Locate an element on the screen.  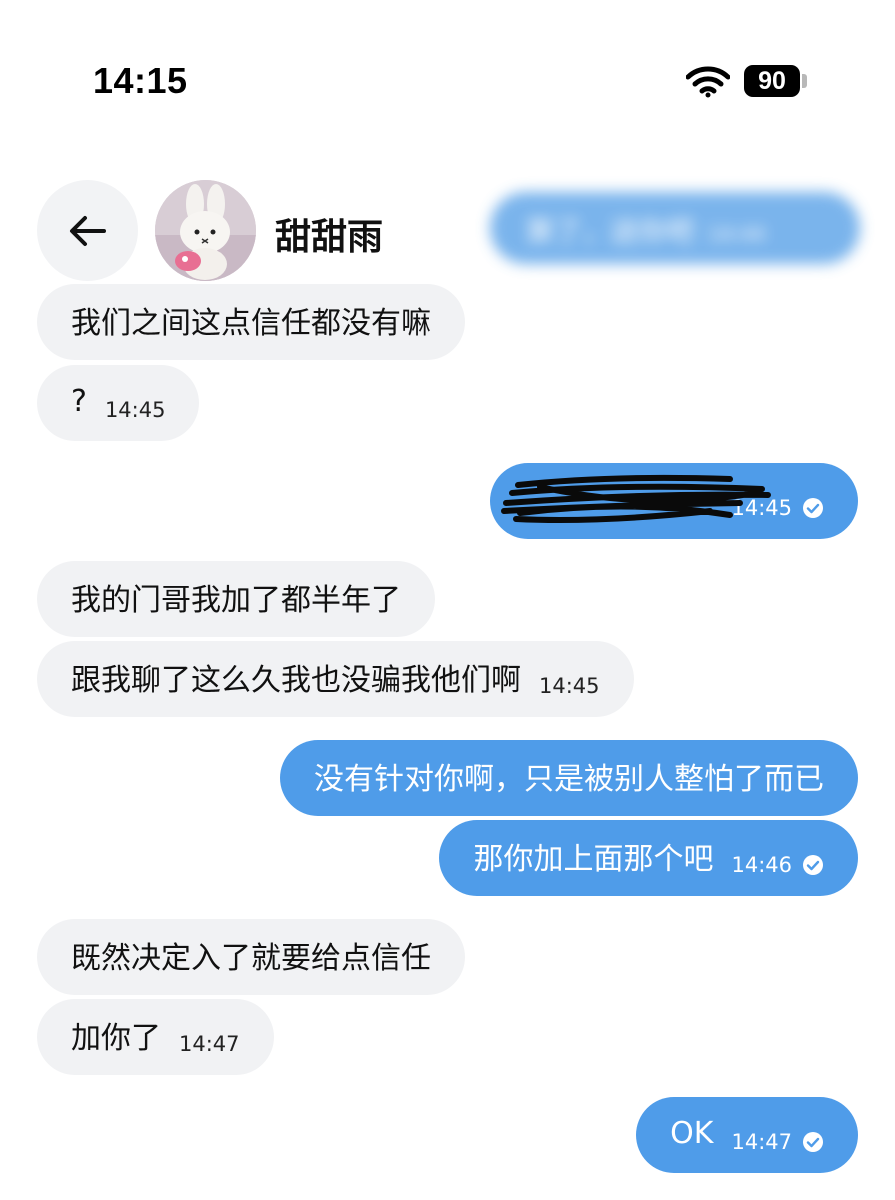
message-bubble-outgoing: 那你加上面那个吧 14:46 is located at coordinates (648, 858).